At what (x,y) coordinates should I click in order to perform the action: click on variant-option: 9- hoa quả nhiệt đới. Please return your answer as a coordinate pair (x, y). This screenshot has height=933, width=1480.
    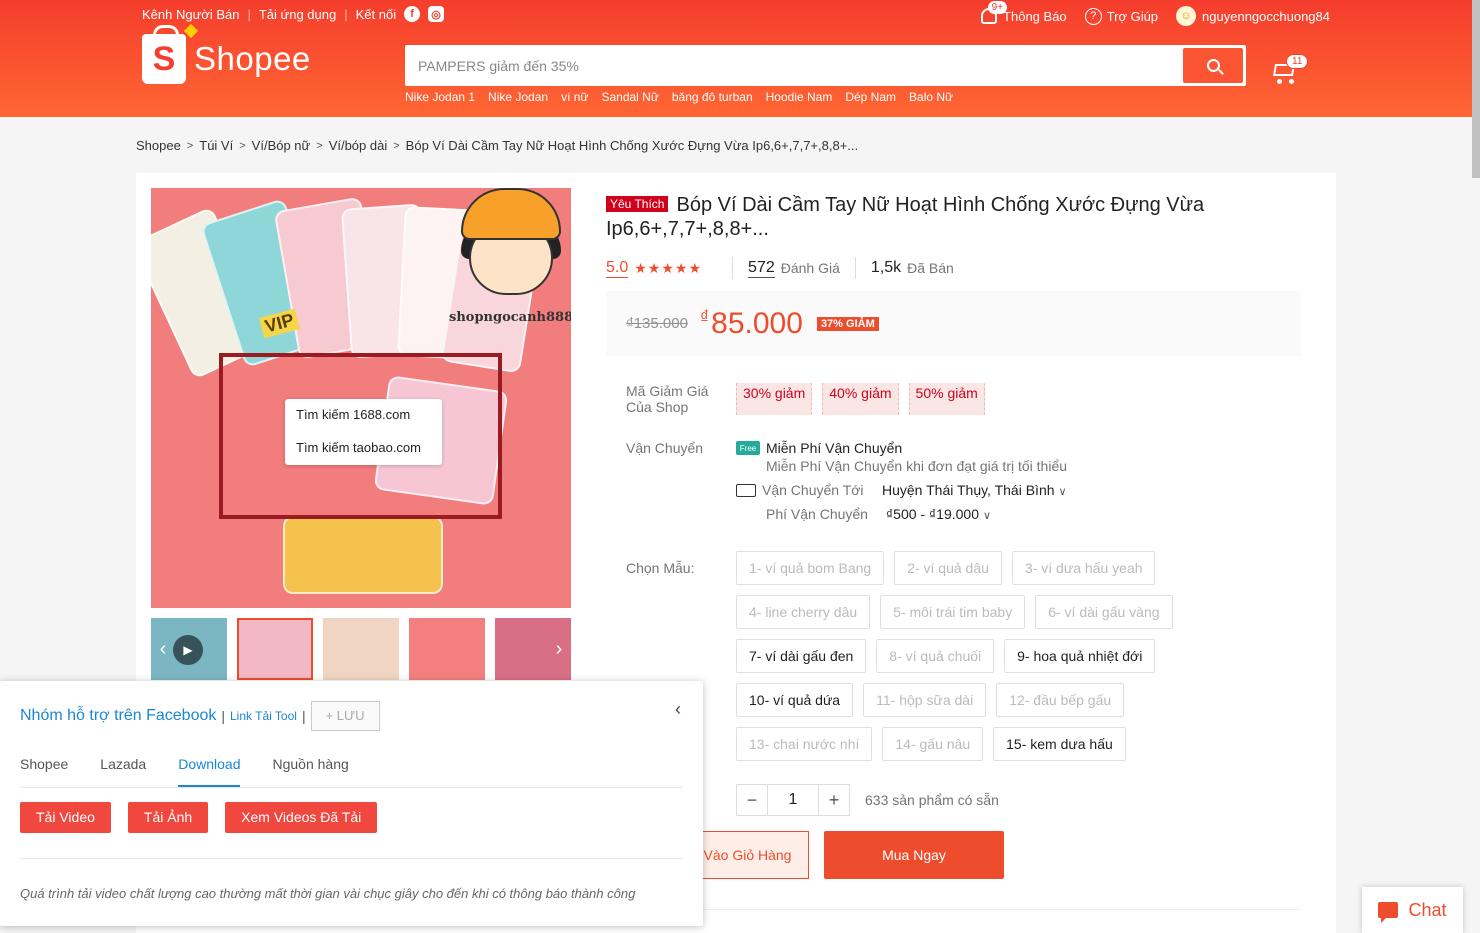
    Looking at the image, I should click on (1080, 656).